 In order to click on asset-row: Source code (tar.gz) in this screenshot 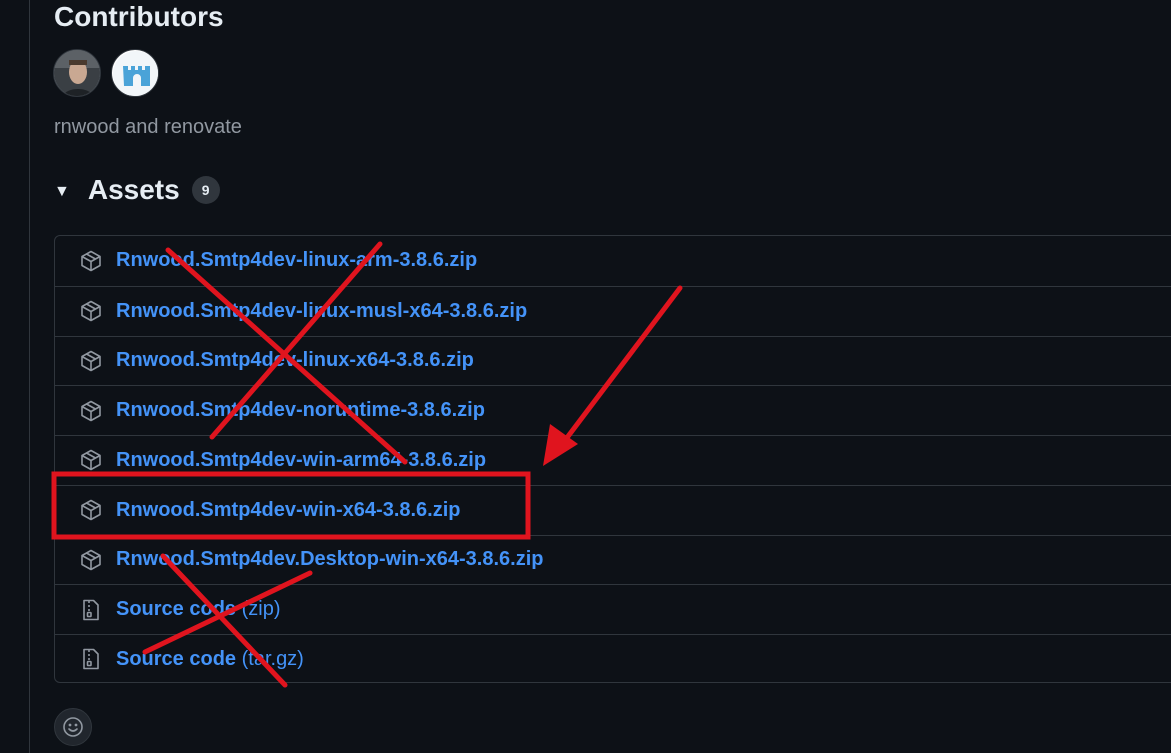, I will do `click(613, 658)`.